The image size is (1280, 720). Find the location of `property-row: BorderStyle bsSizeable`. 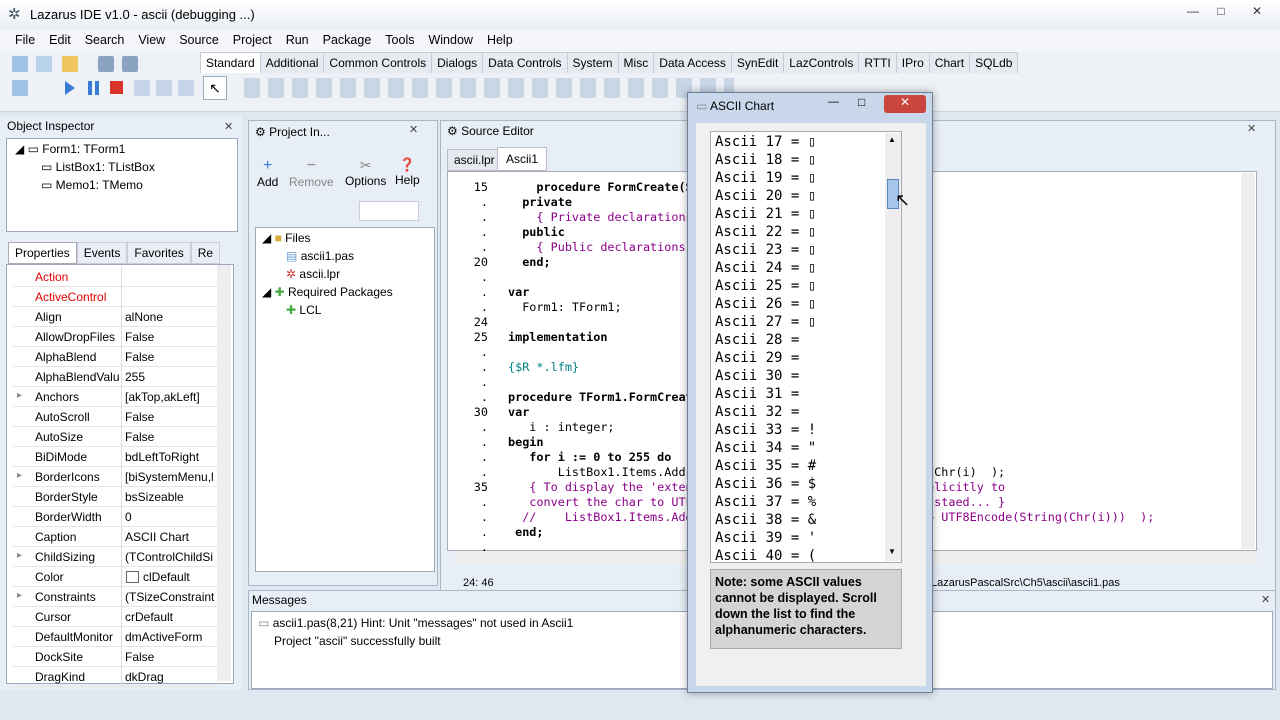

property-row: BorderStyle bsSizeable is located at coordinates (115, 497).